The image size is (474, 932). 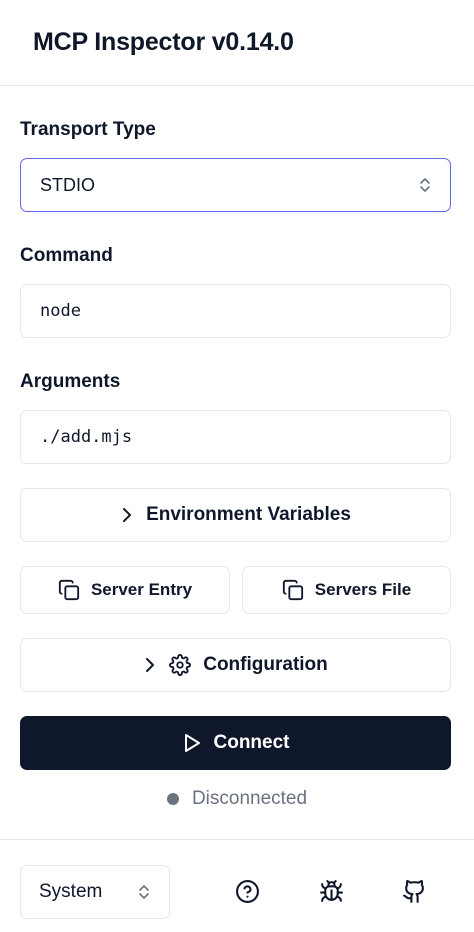 I want to click on copy-servers-file-button: Servers File, so click(x=346, y=590).